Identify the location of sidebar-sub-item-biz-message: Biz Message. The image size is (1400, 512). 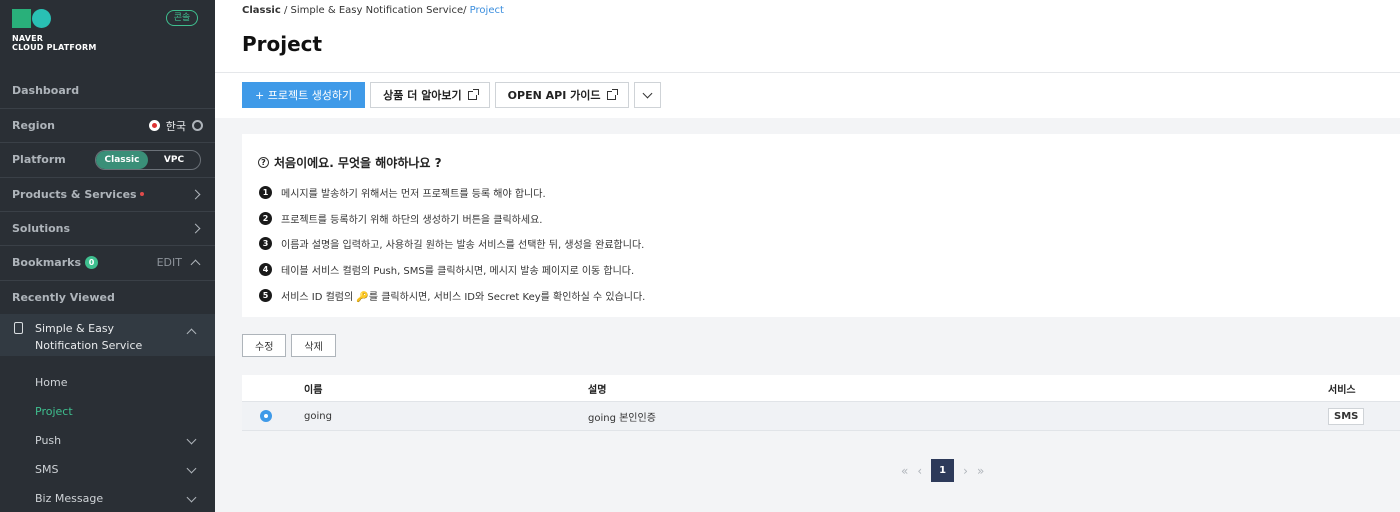
(69, 498).